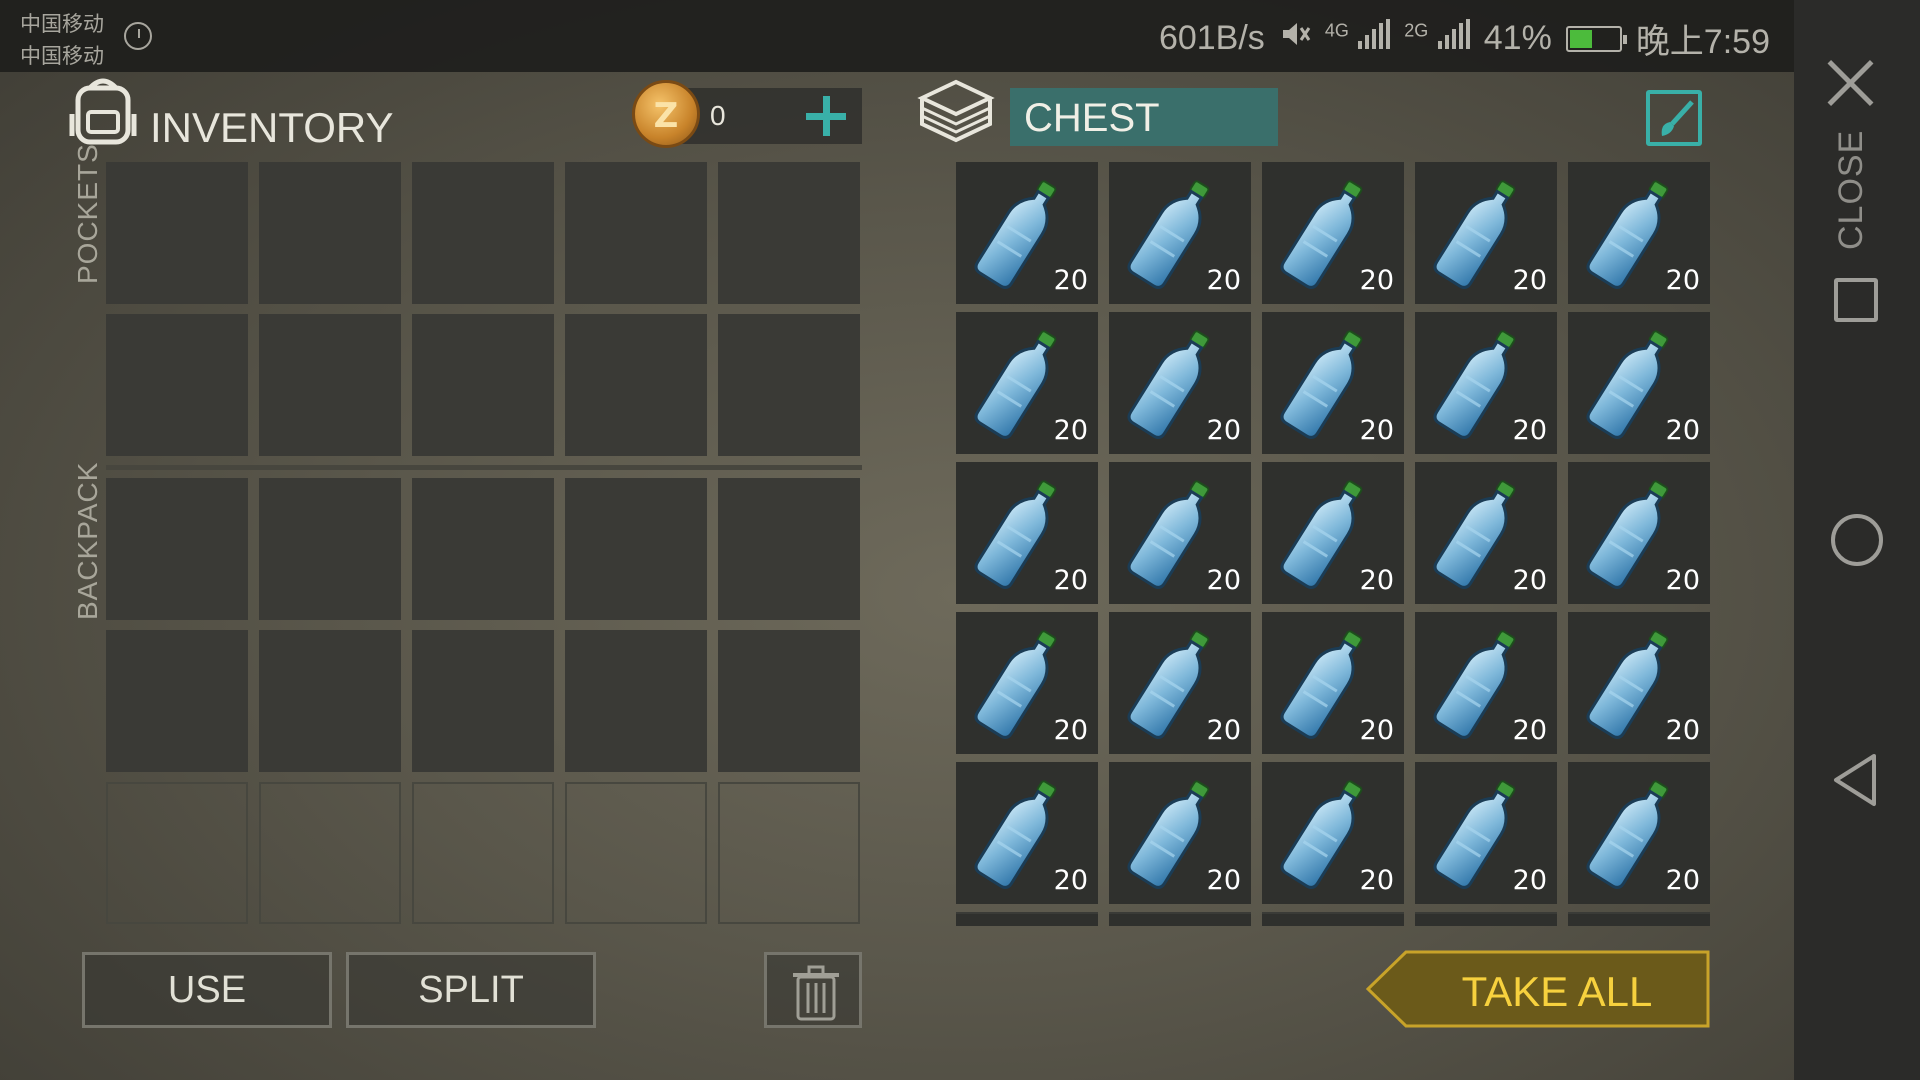 The width and height of the screenshot is (1920, 1080). What do you see at coordinates (103, 110) in the screenshot?
I see `backpack-icon` at bounding box center [103, 110].